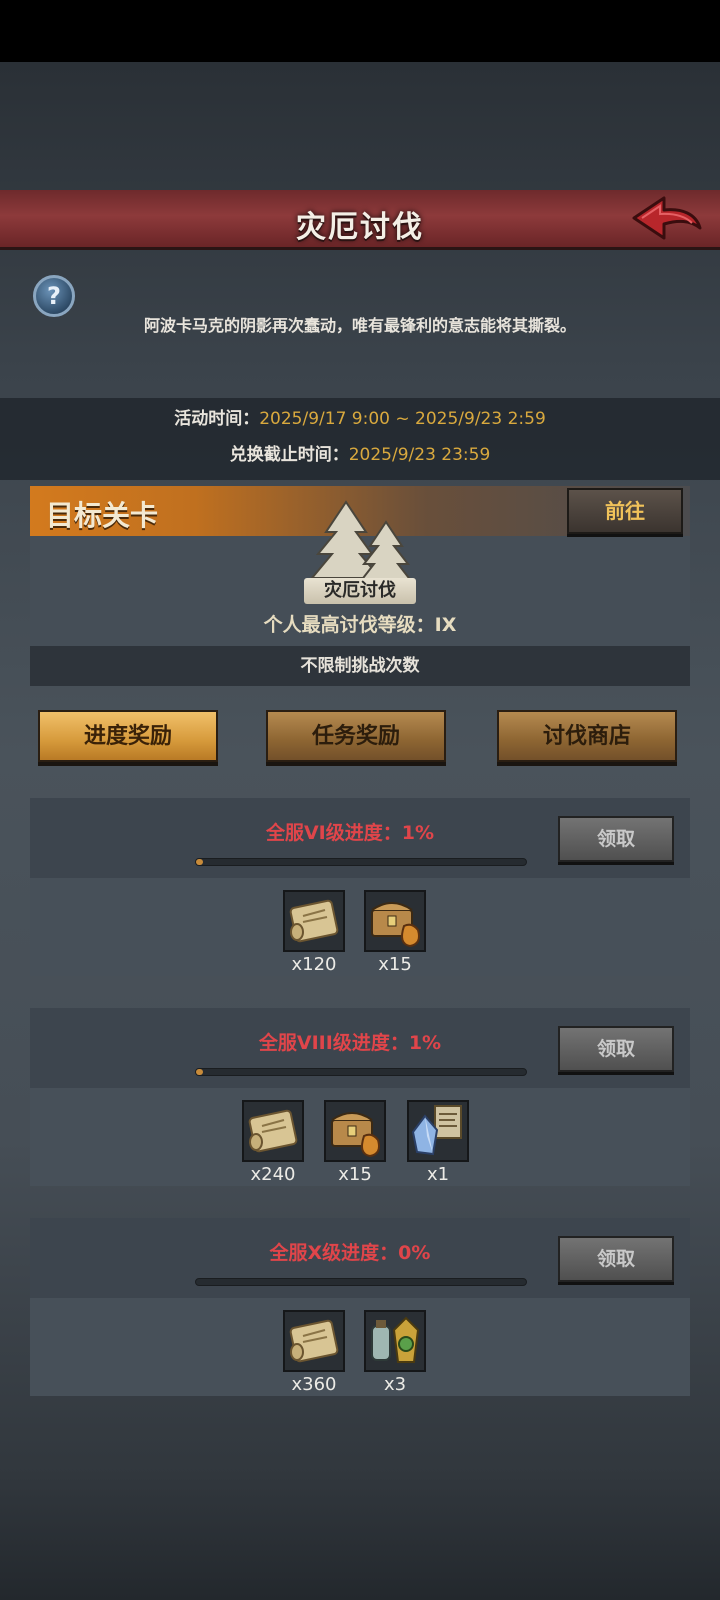  What do you see at coordinates (395, 1341) in the screenshot?
I see `potion-icon` at bounding box center [395, 1341].